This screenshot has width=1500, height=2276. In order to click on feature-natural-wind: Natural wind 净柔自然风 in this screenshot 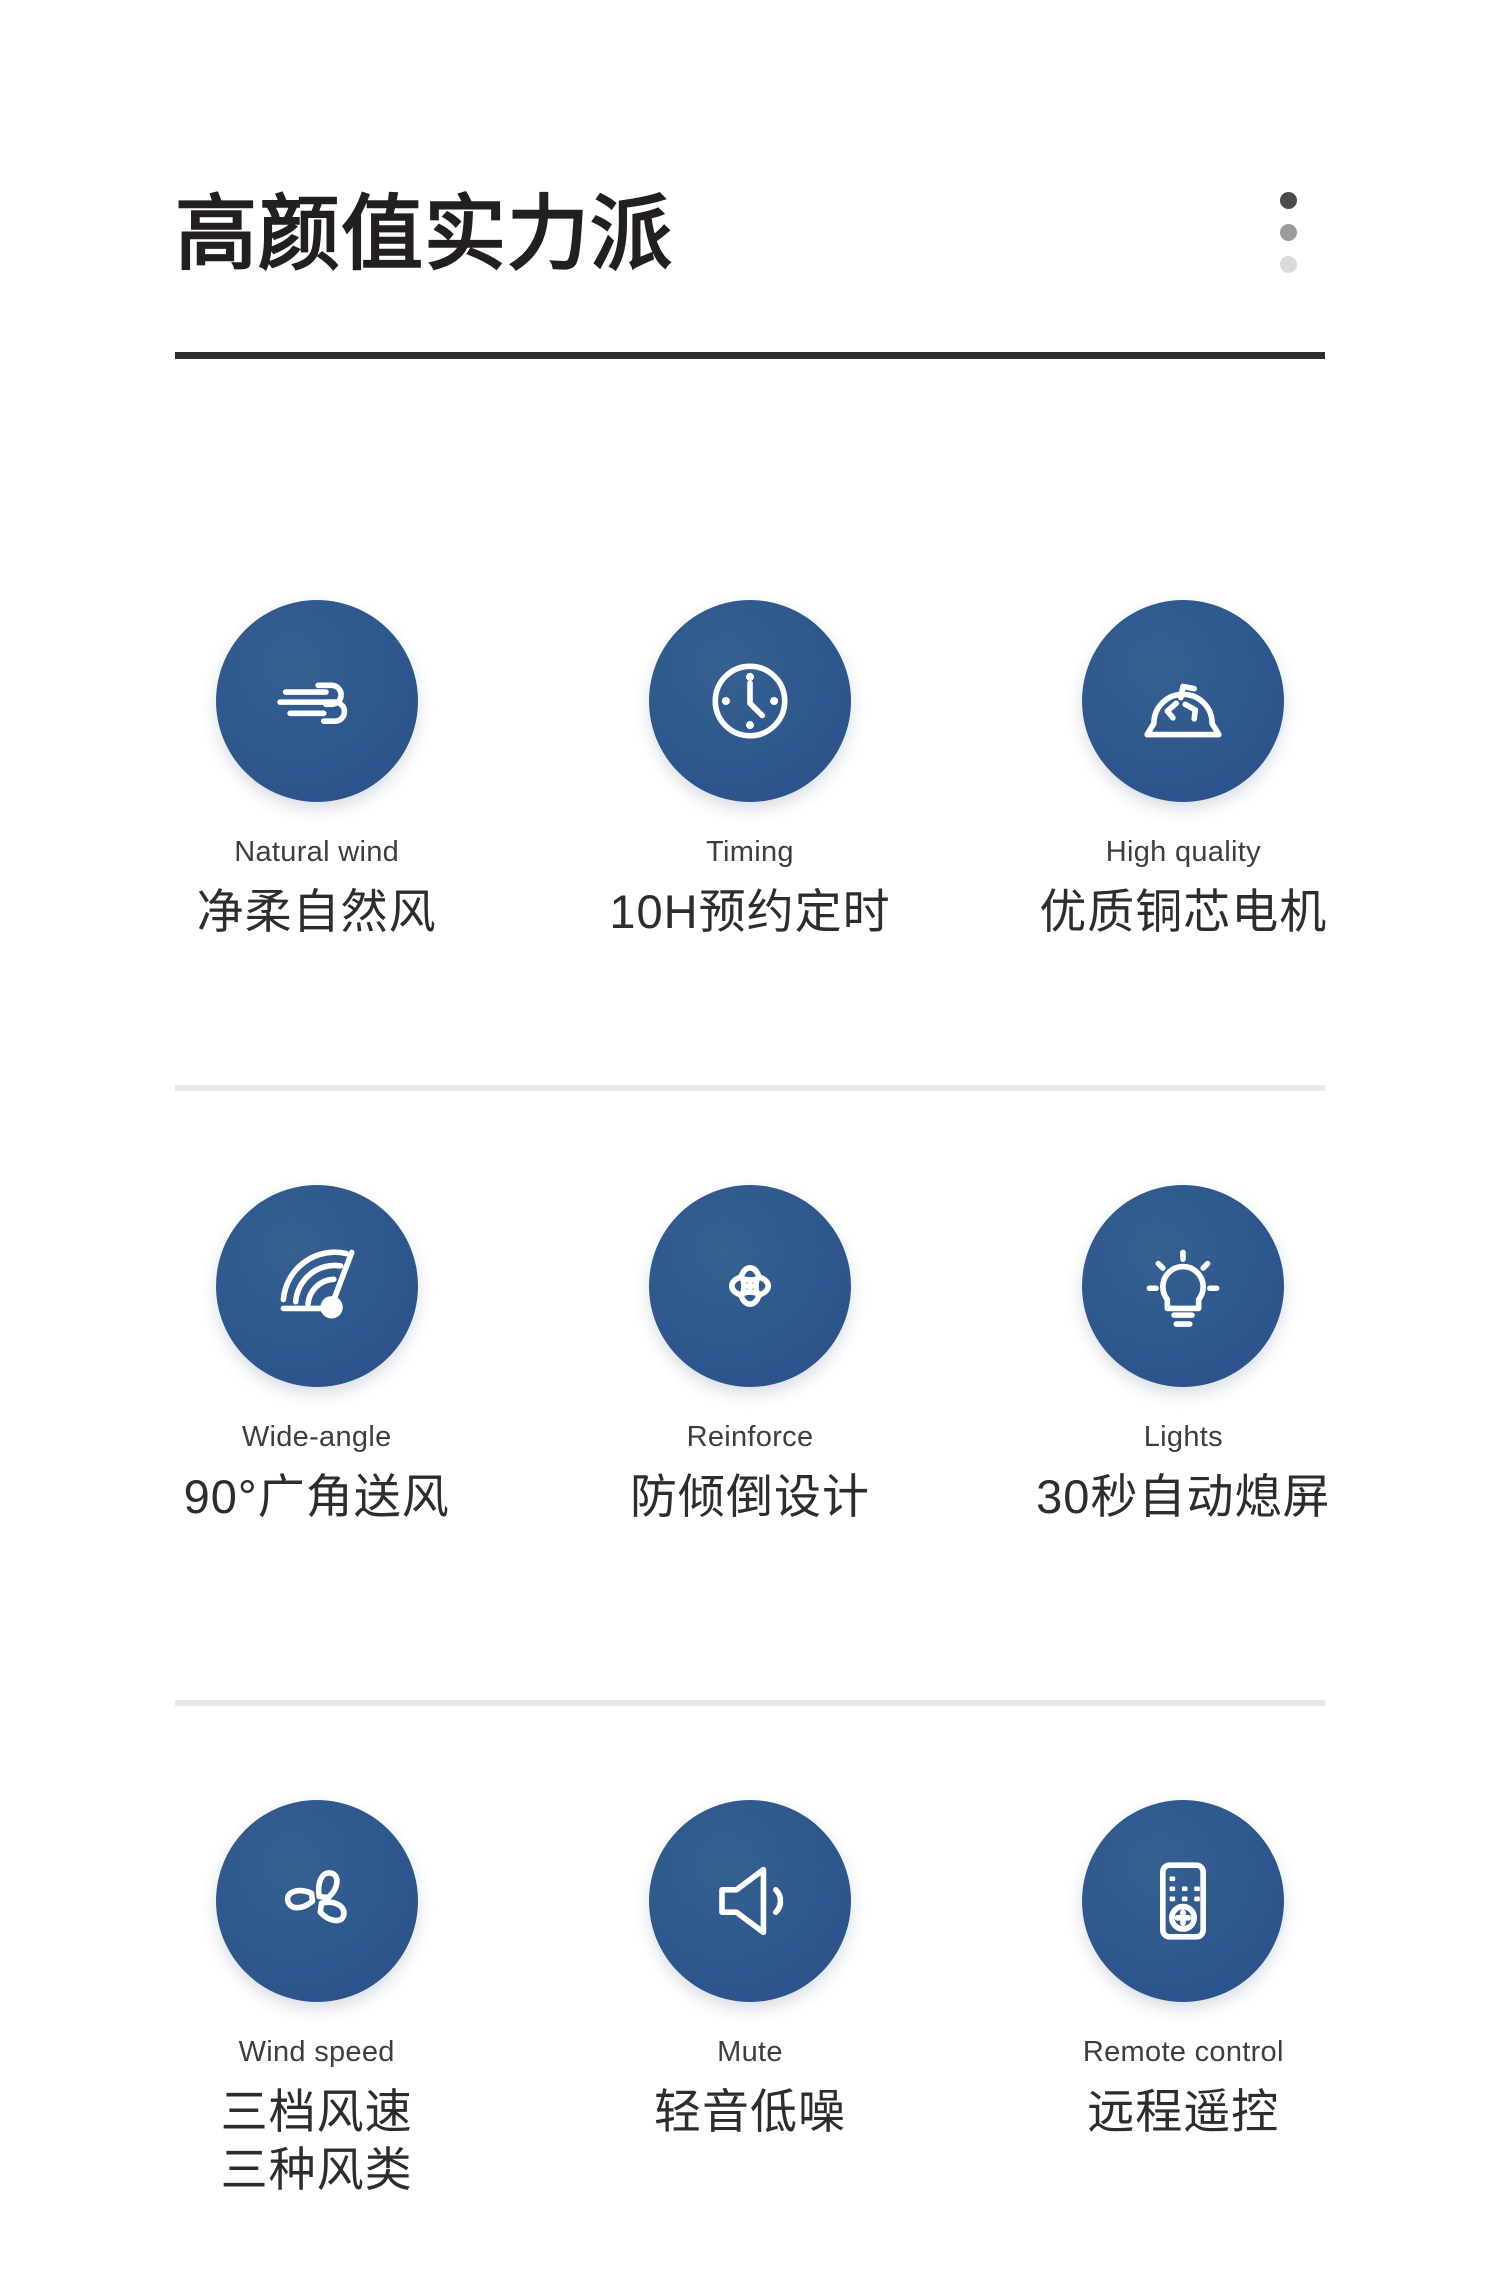, I will do `click(316, 770)`.